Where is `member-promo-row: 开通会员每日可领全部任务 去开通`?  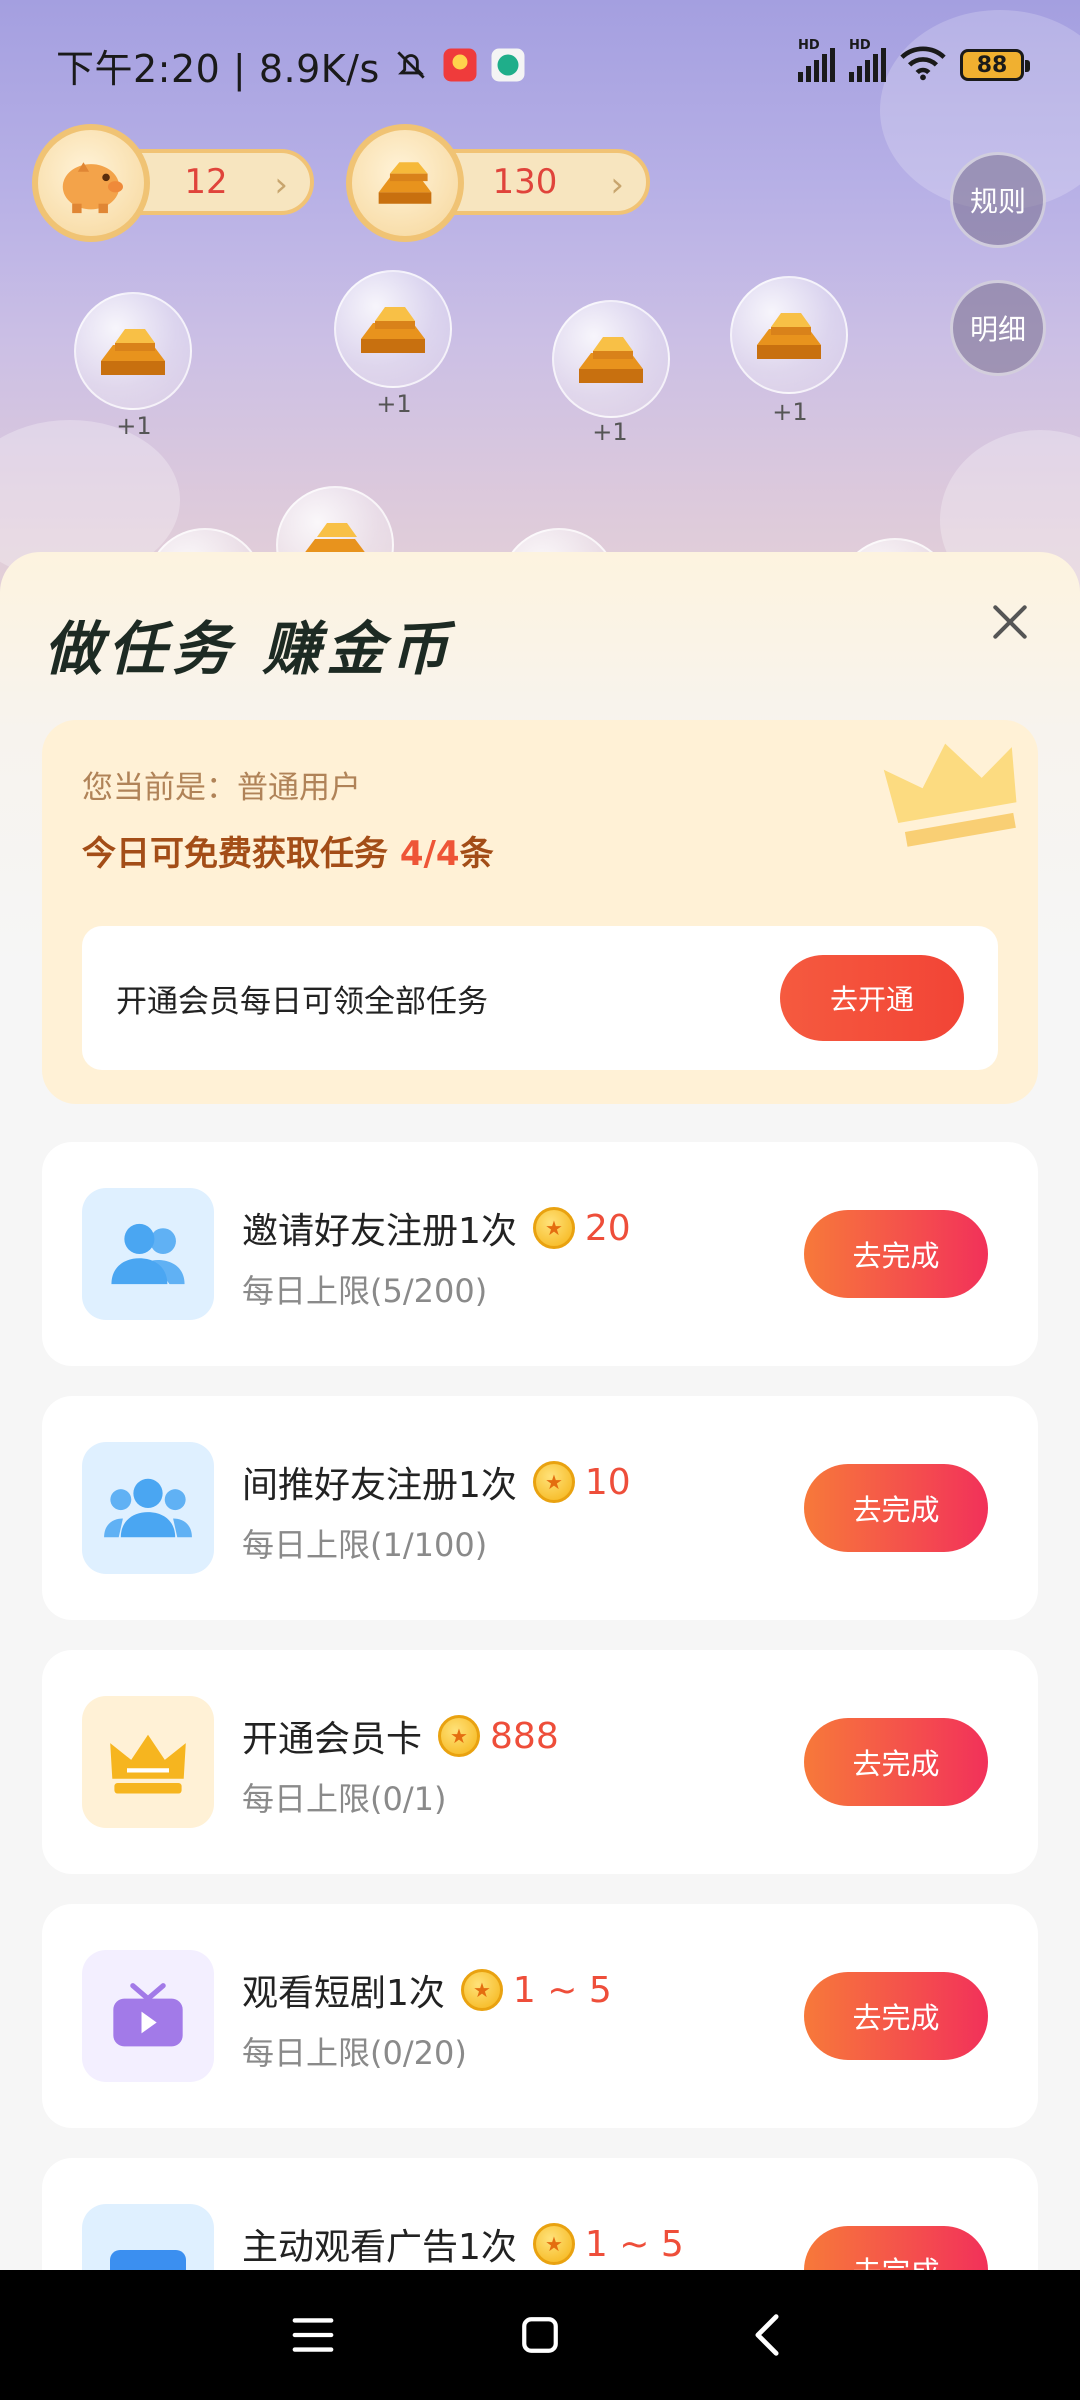
member-promo-row: 开通会员每日可领全部任务 去开通 is located at coordinates (540, 998).